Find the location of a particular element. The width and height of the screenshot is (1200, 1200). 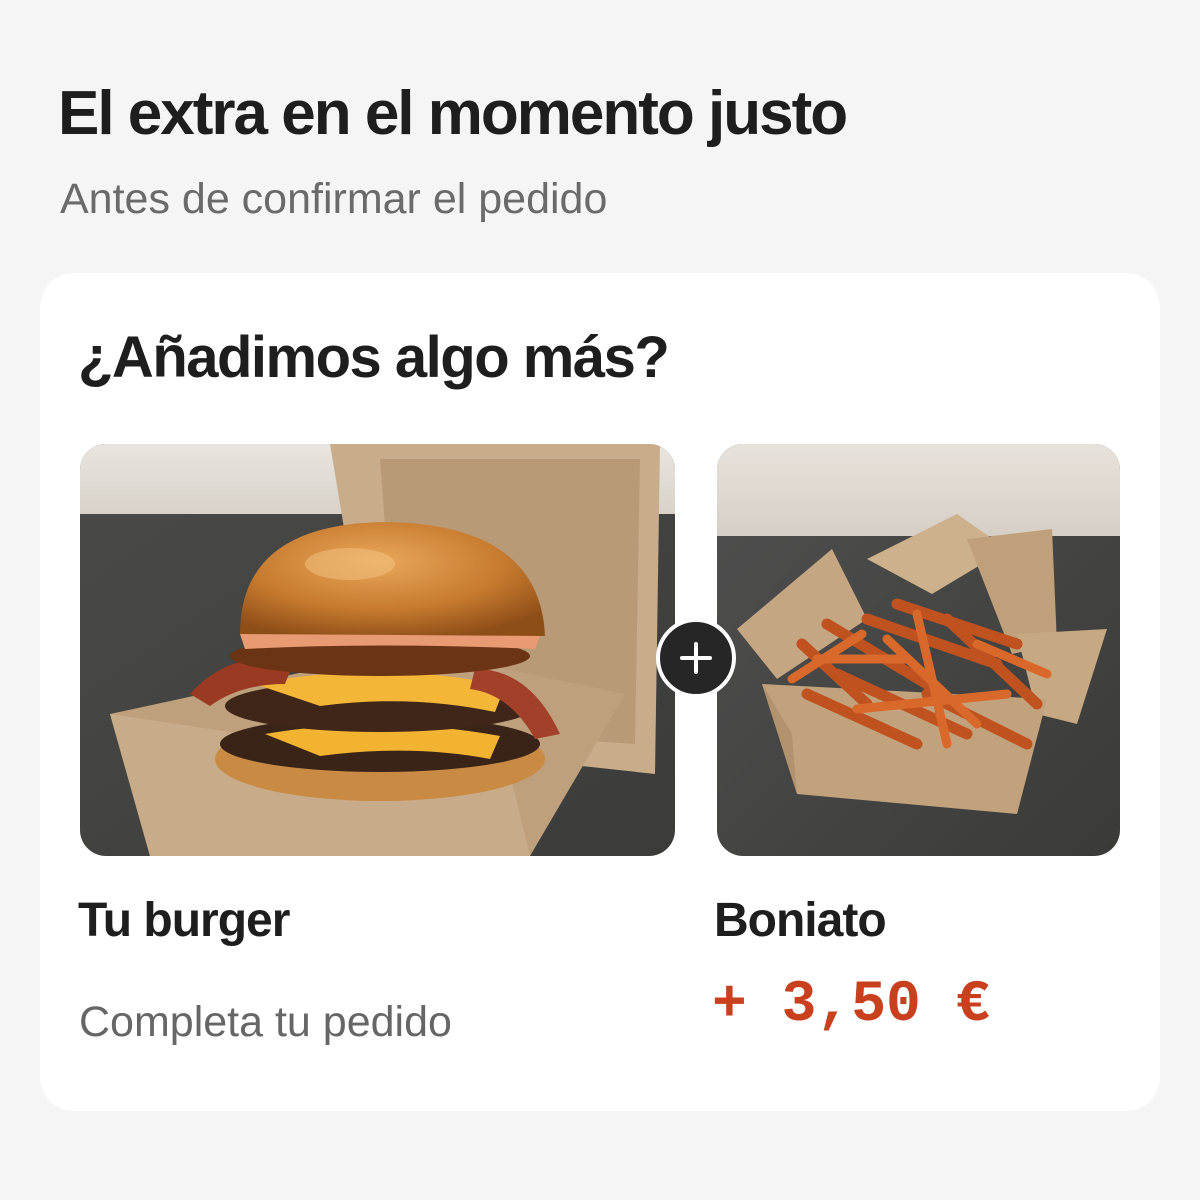

plus-icon is located at coordinates (696, 658).